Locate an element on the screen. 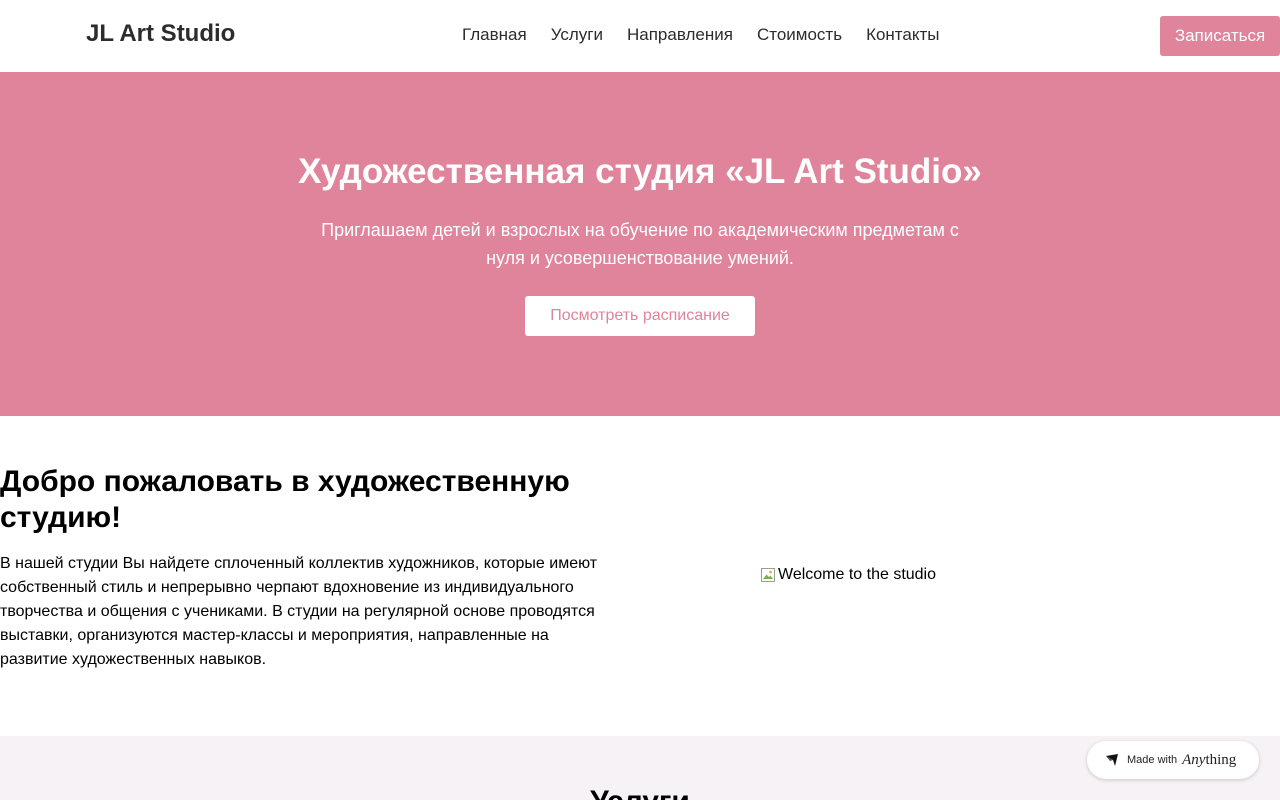  hero-title: Художественная студия «JL Art Studio» is located at coordinates (640, 171).